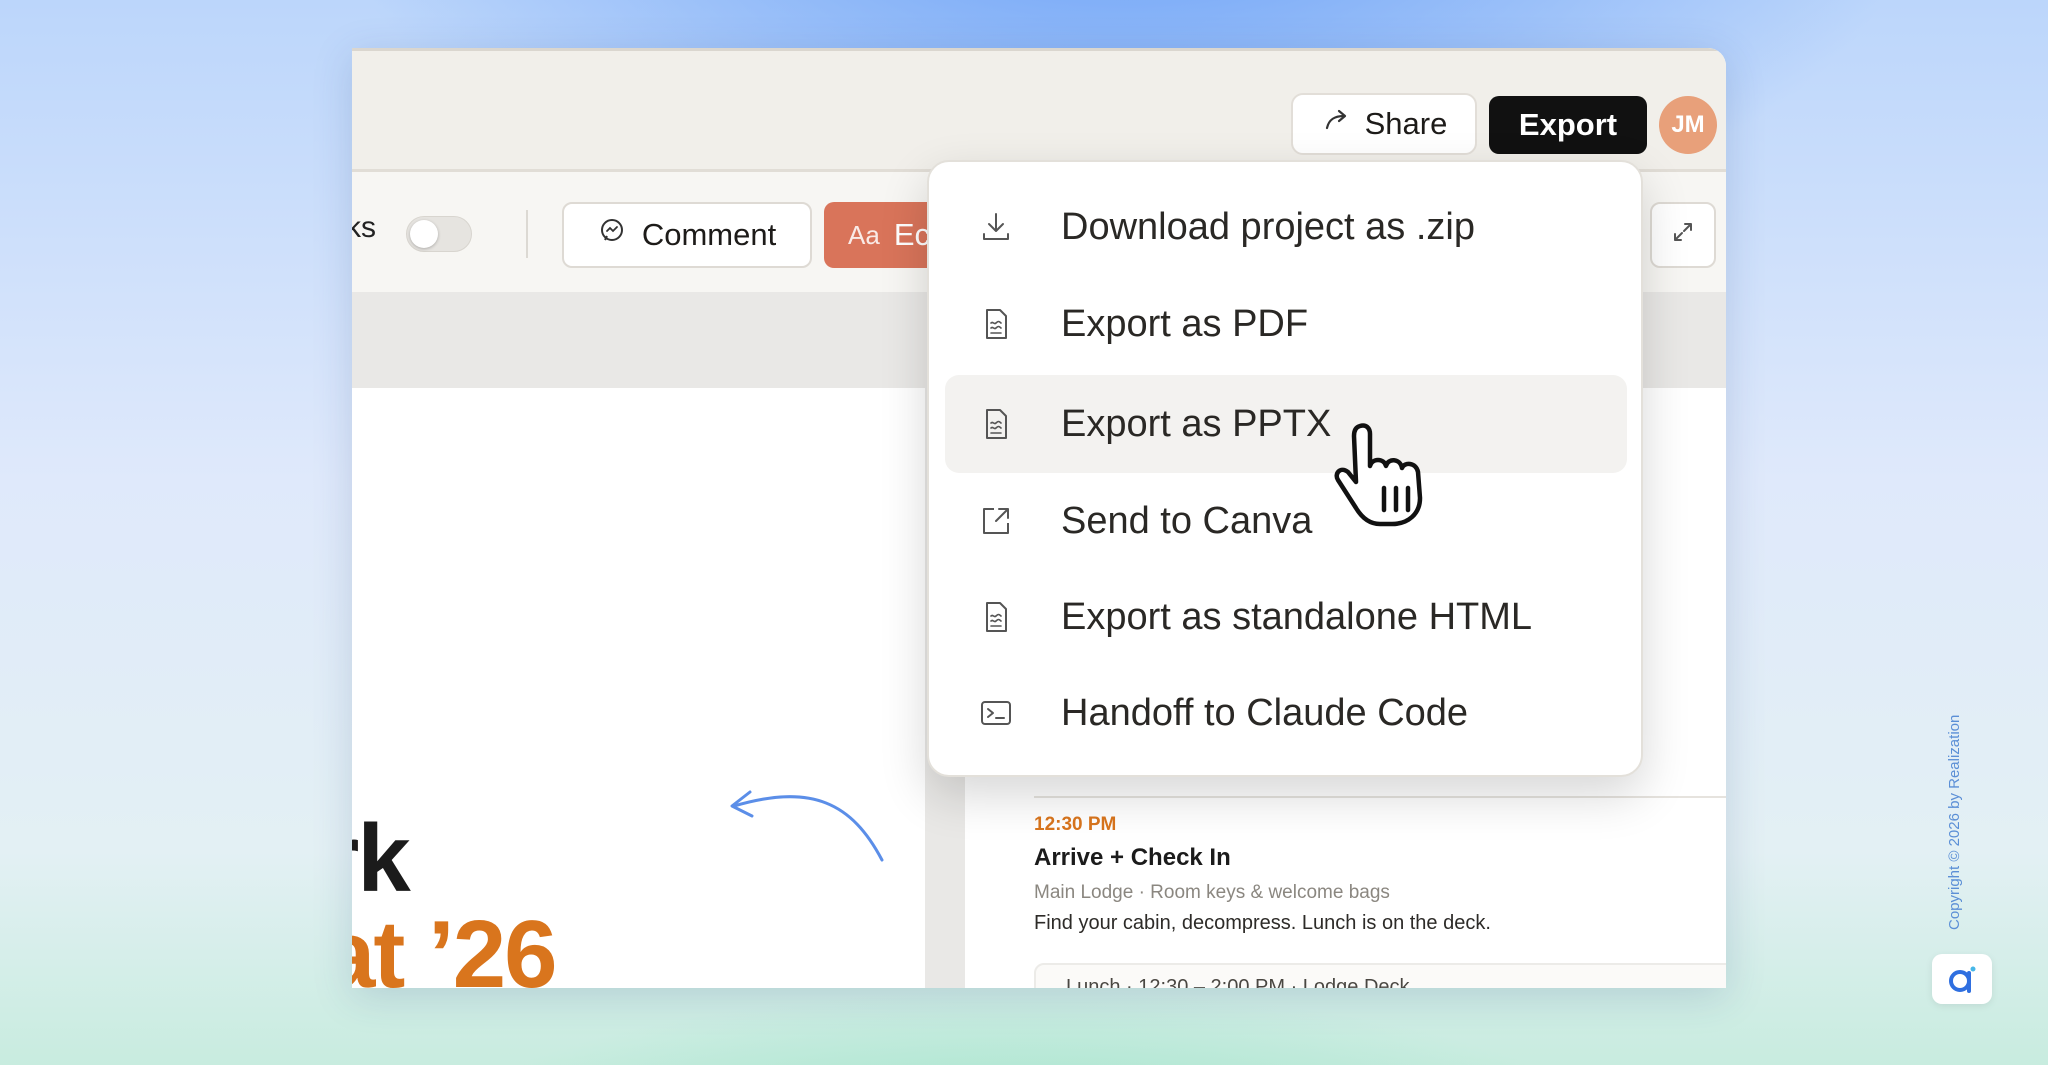 Image resolution: width=2048 pixels, height=1065 pixels. What do you see at coordinates (1039, 110) in the screenshot?
I see `top-bar: Share Export JM` at bounding box center [1039, 110].